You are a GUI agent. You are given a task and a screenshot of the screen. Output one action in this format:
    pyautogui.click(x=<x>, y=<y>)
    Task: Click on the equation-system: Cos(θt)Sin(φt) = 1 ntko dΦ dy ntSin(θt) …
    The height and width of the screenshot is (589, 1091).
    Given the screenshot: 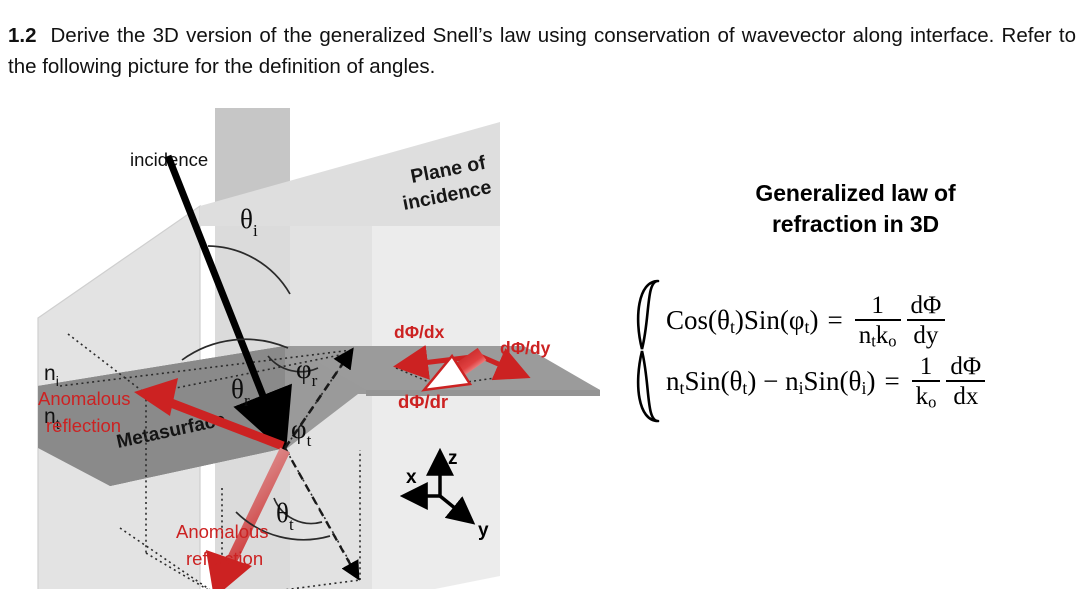 What is the action you would take?
    pyautogui.click(x=861, y=351)
    